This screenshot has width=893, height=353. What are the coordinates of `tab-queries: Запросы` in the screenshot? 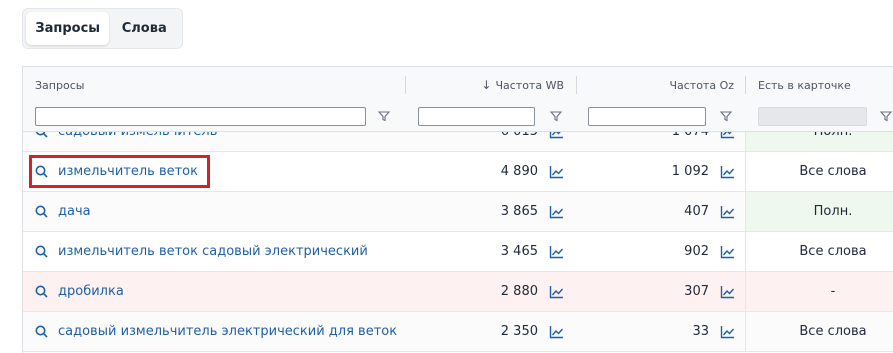 It's located at (68, 28).